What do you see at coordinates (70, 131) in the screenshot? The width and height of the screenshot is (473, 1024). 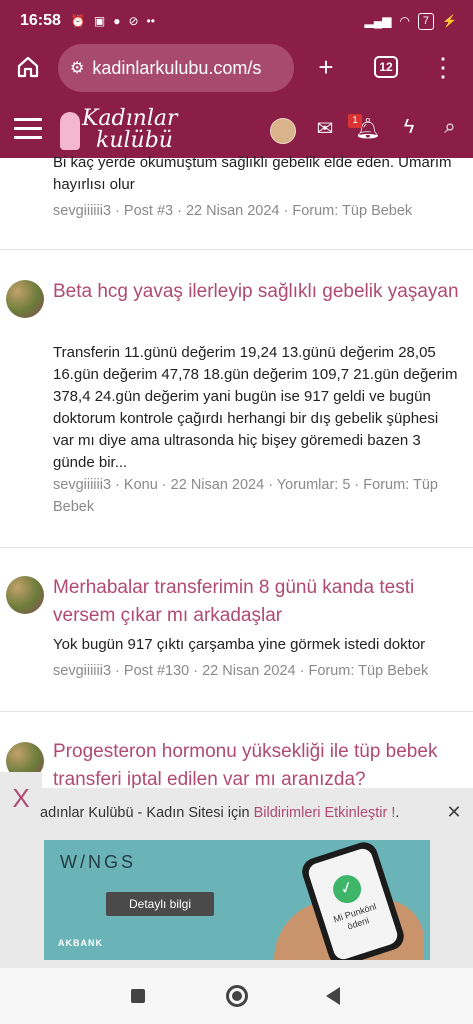 I see `logo-figure-icon` at bounding box center [70, 131].